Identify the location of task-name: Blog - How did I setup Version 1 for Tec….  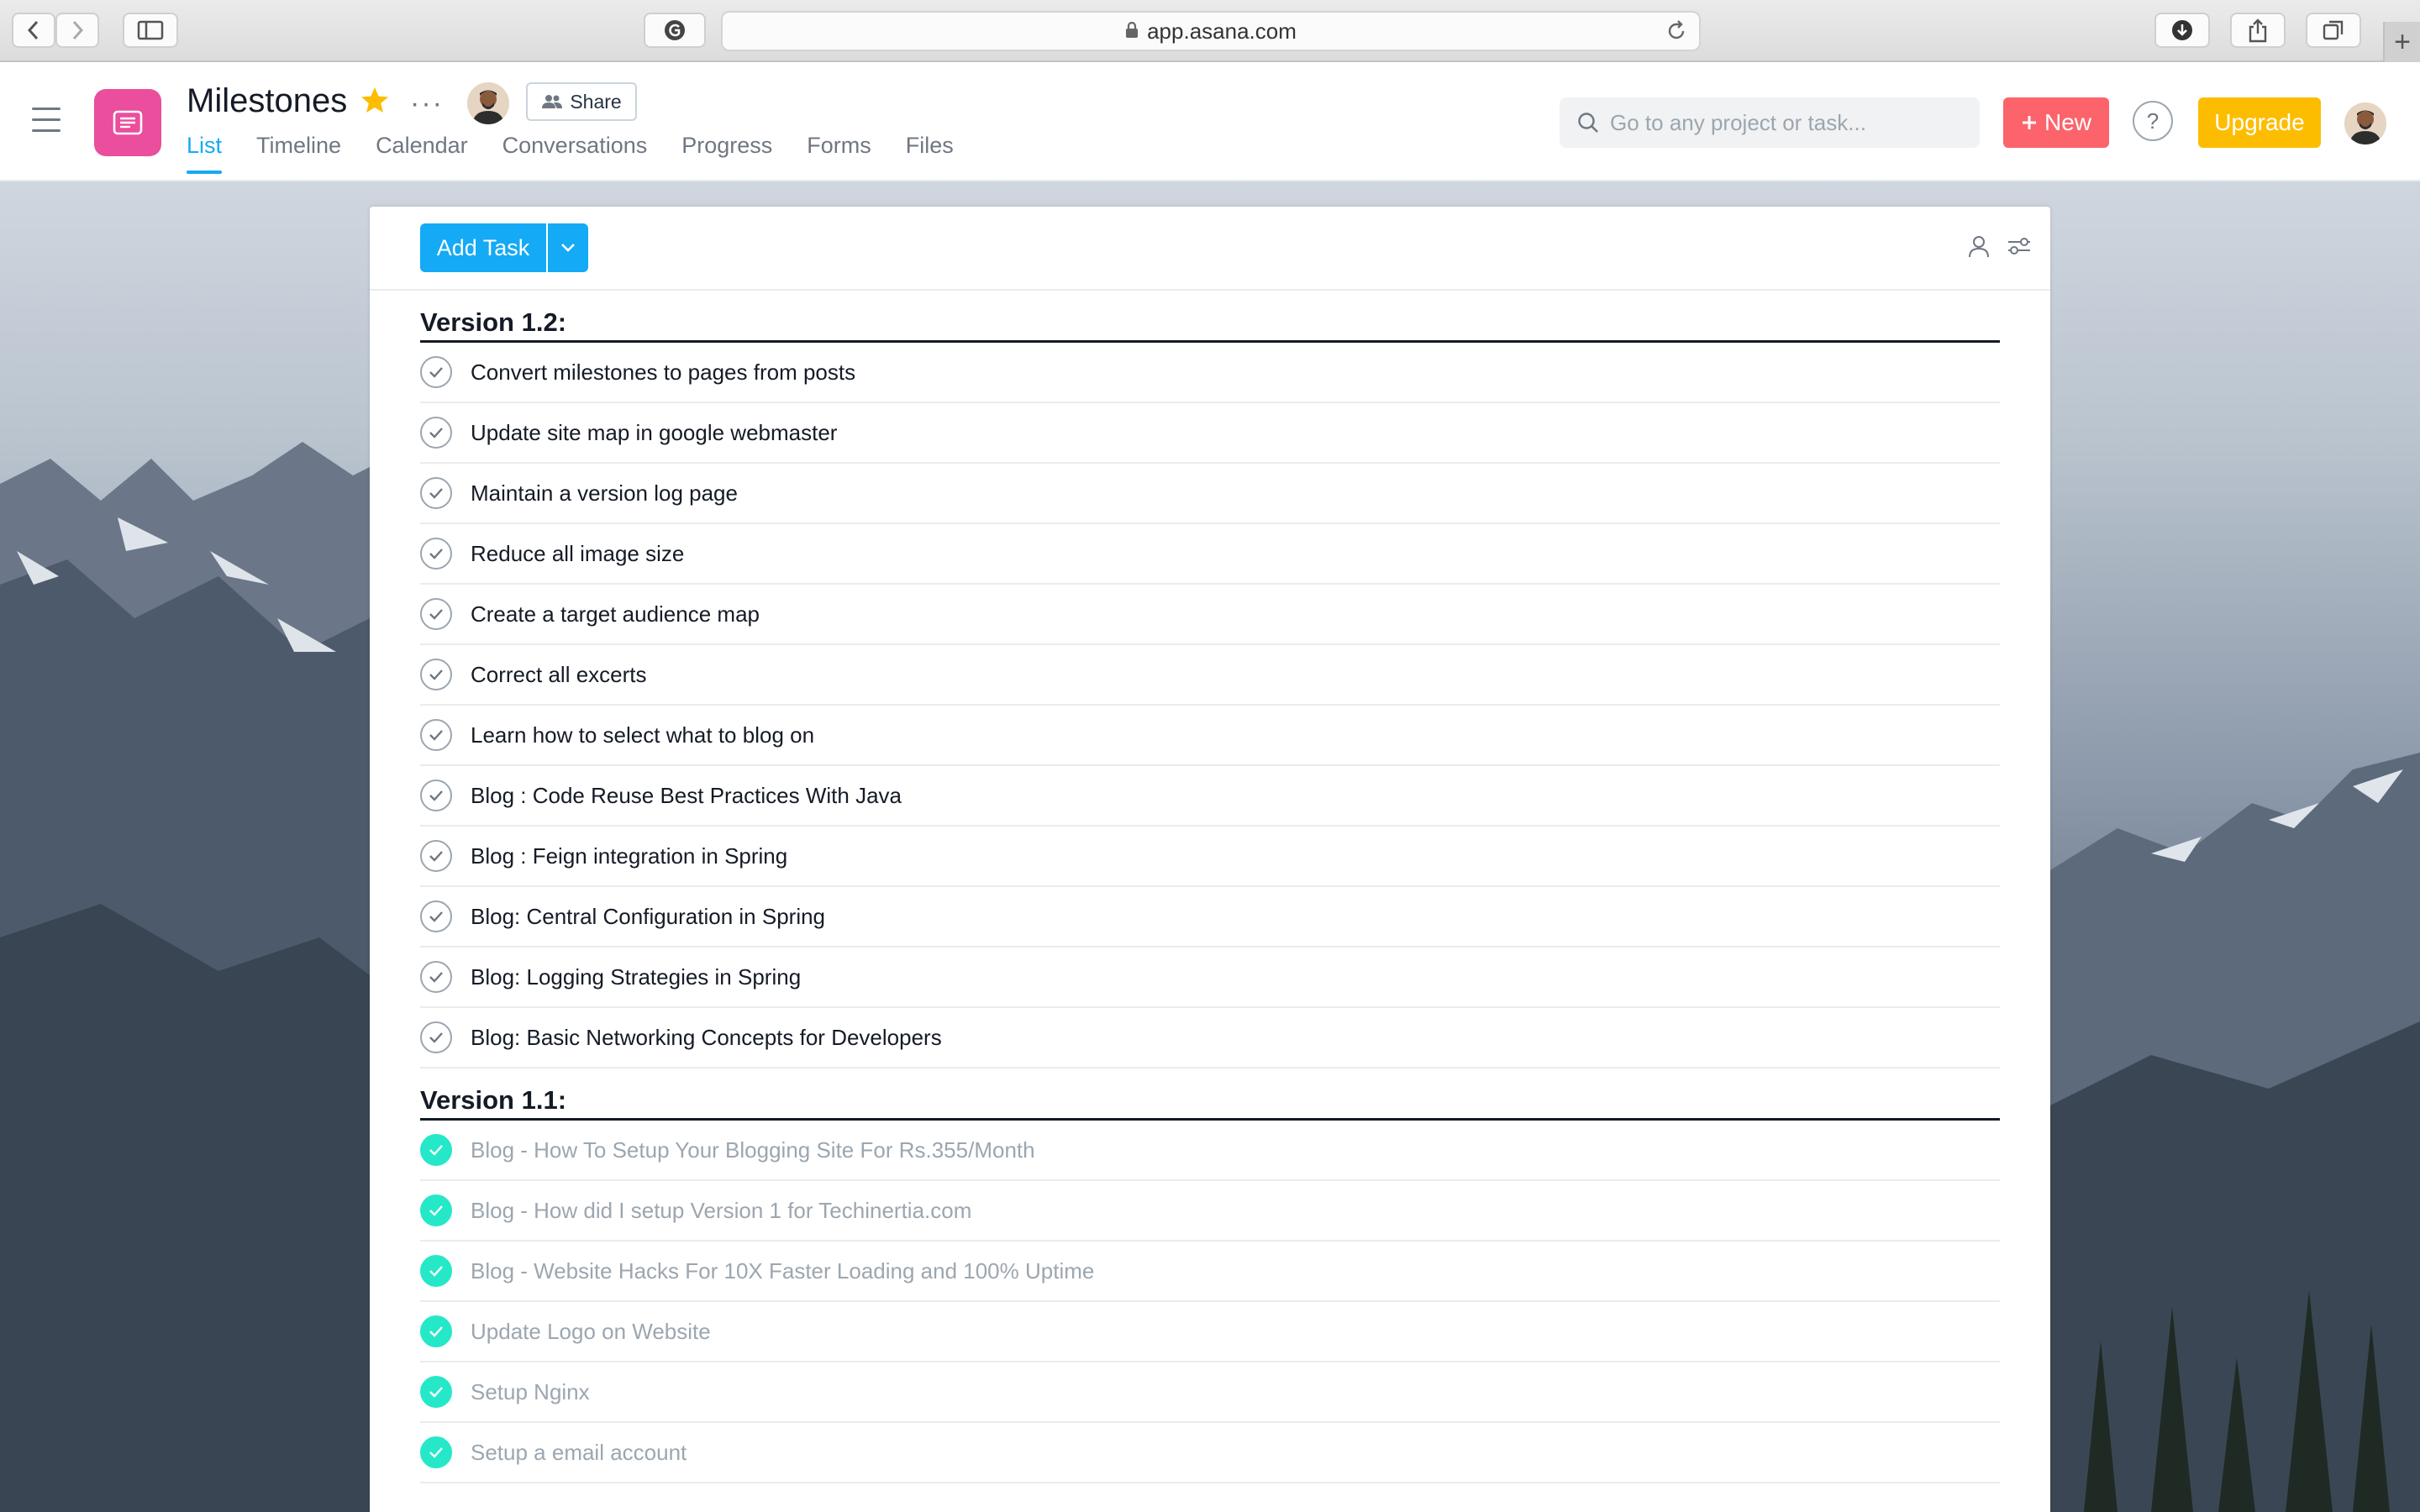
(721, 1211).